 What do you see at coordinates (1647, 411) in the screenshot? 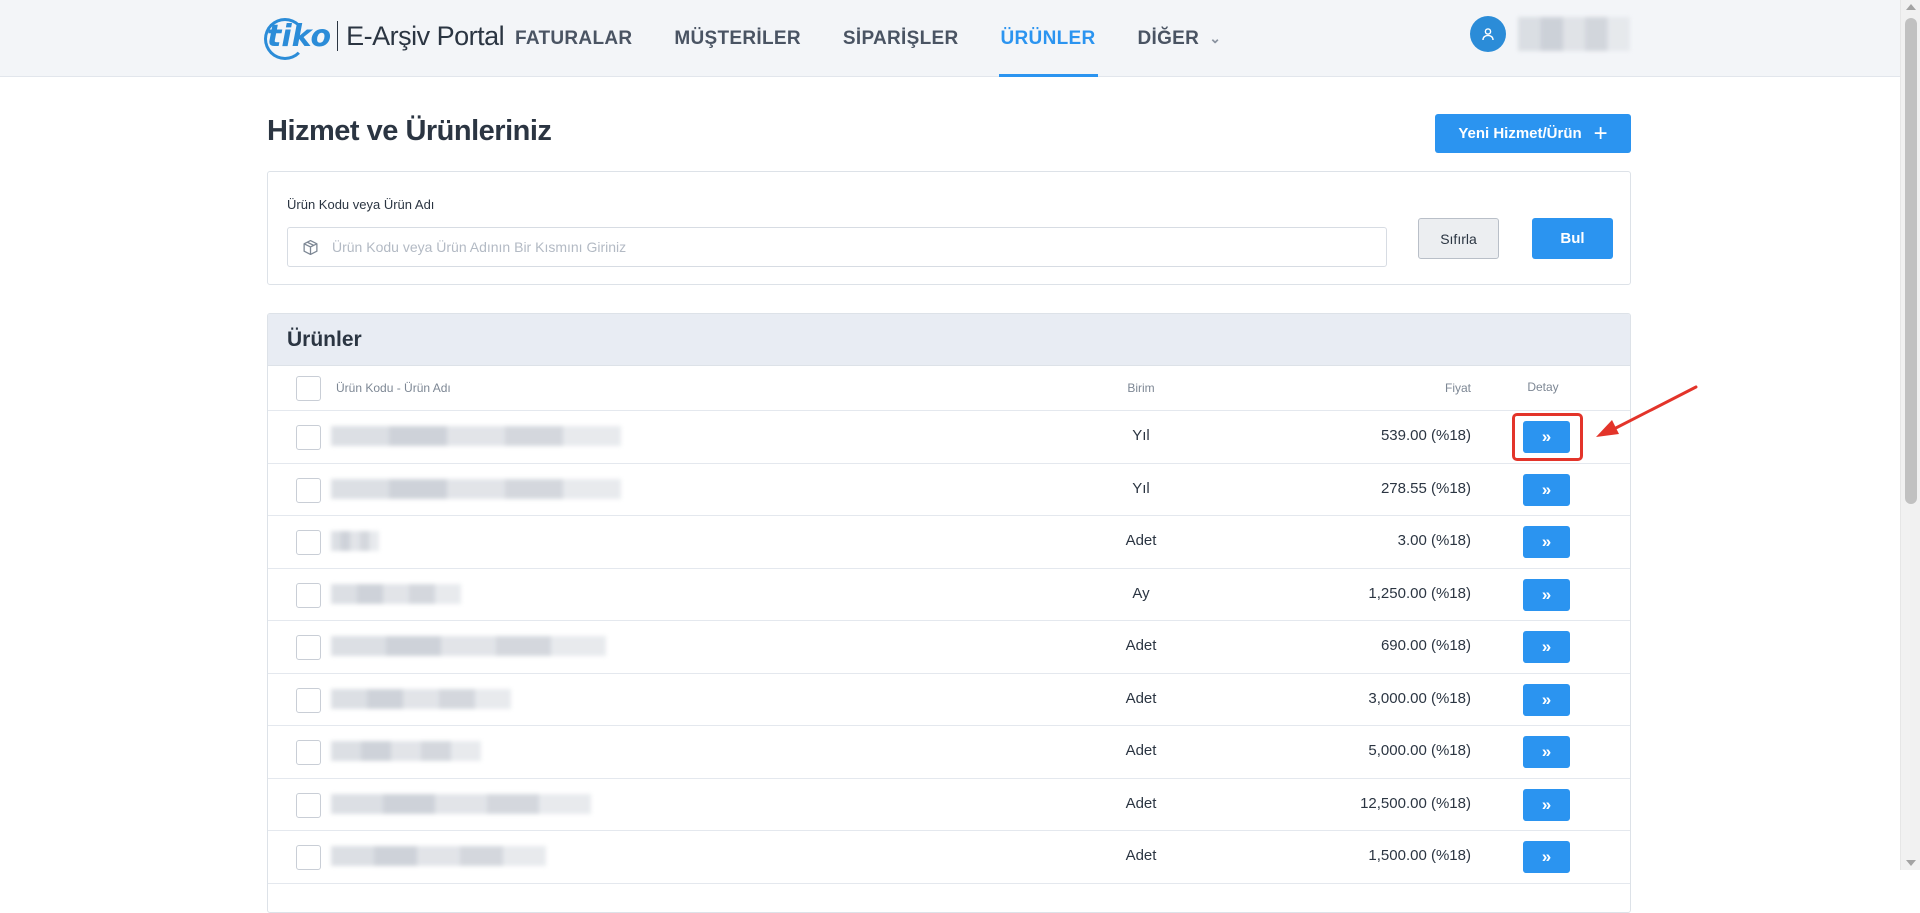
I see `annotation-arrow-icon` at bounding box center [1647, 411].